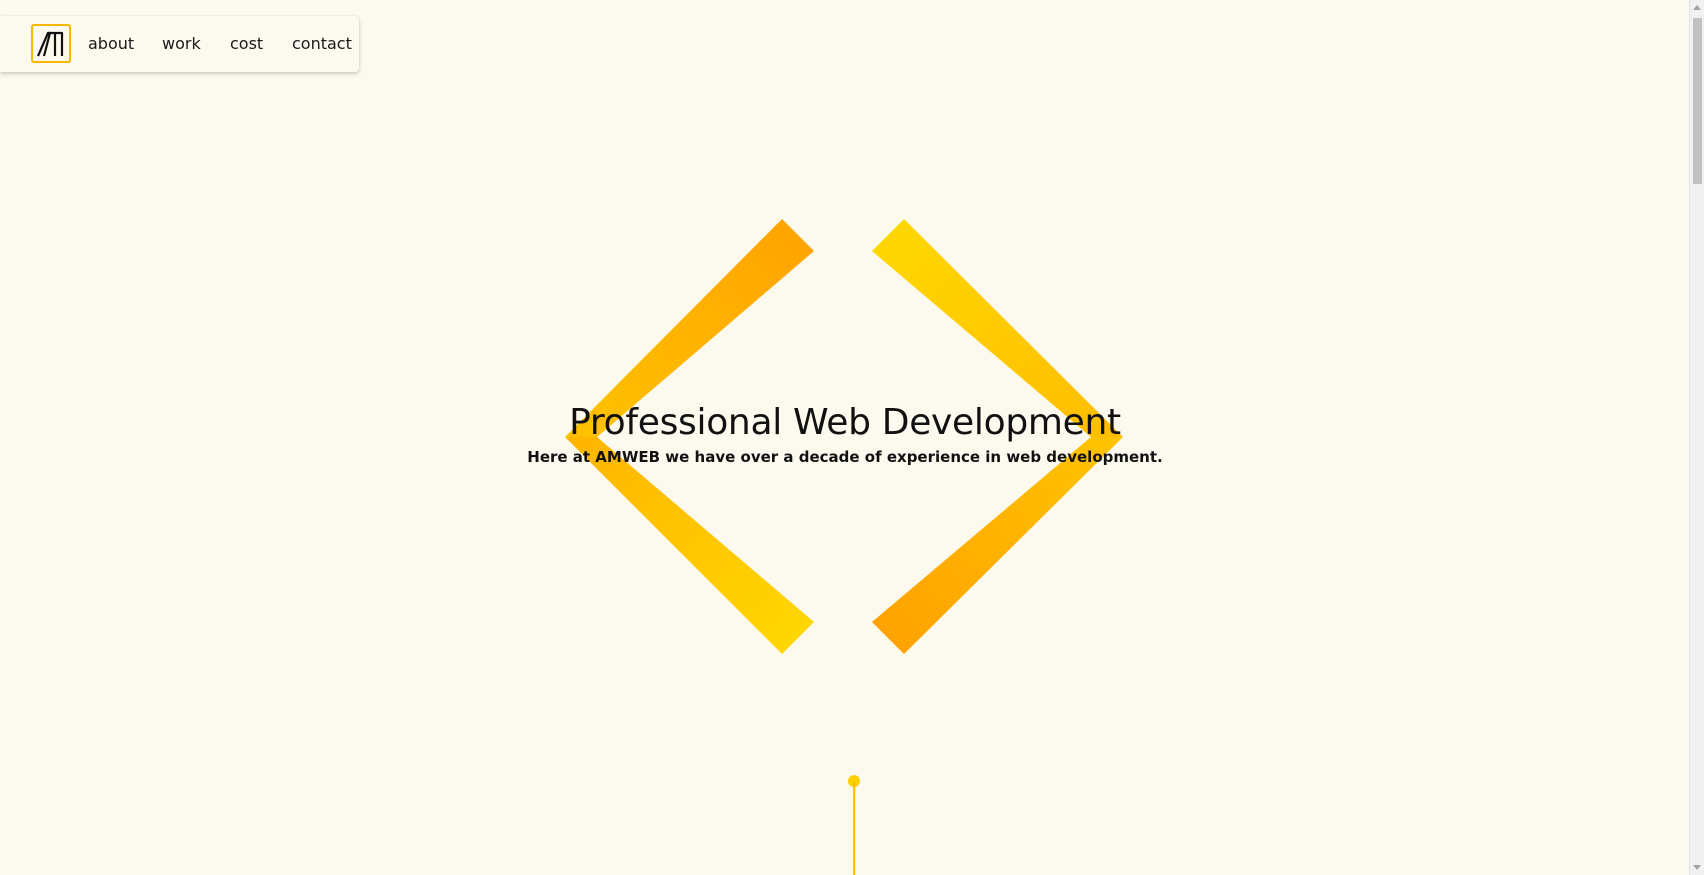 The height and width of the screenshot is (875, 1704). What do you see at coordinates (1697, 867) in the screenshot?
I see `scroll-down-arrow-icon` at bounding box center [1697, 867].